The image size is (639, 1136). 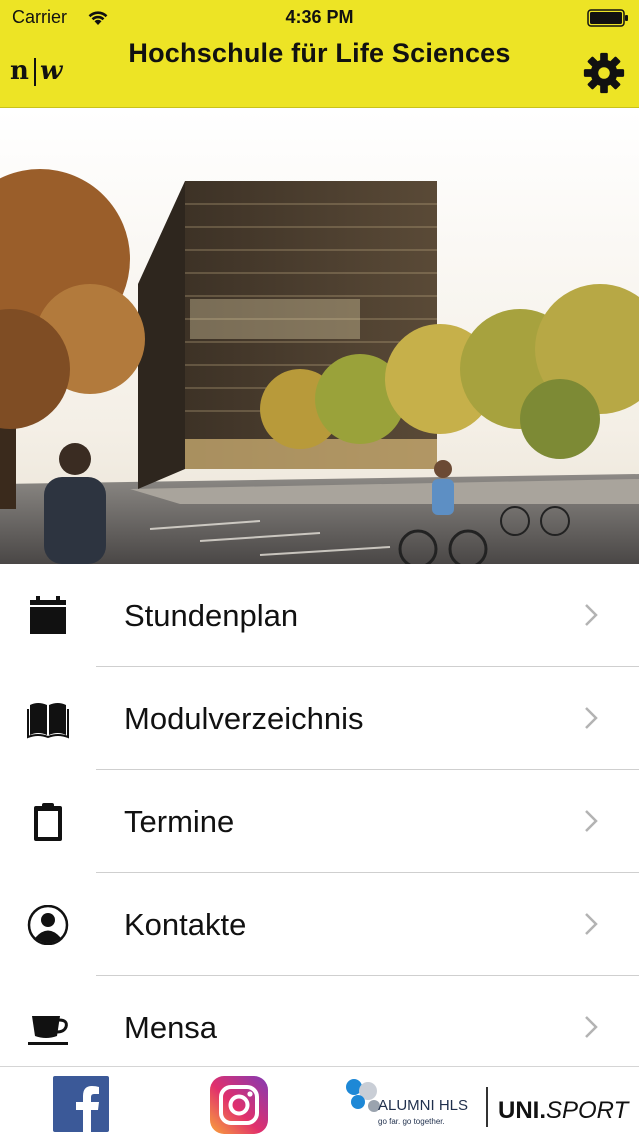 I want to click on instagram-icon, so click(x=239, y=1105).